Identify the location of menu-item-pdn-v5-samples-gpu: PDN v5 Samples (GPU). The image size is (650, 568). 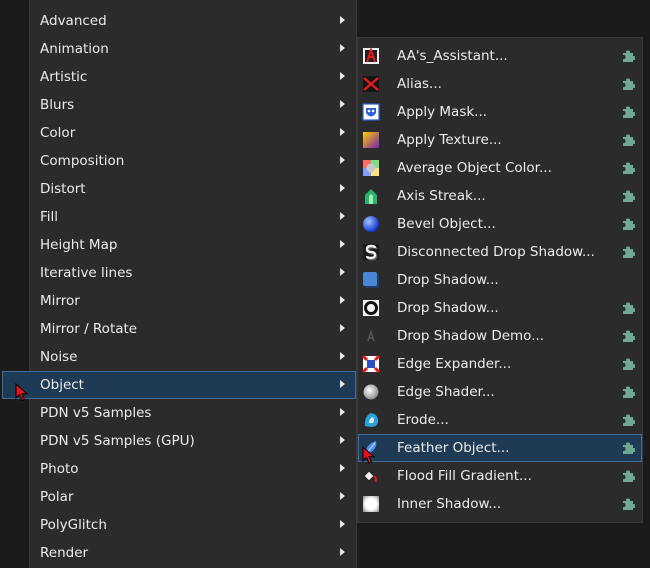
(193, 441).